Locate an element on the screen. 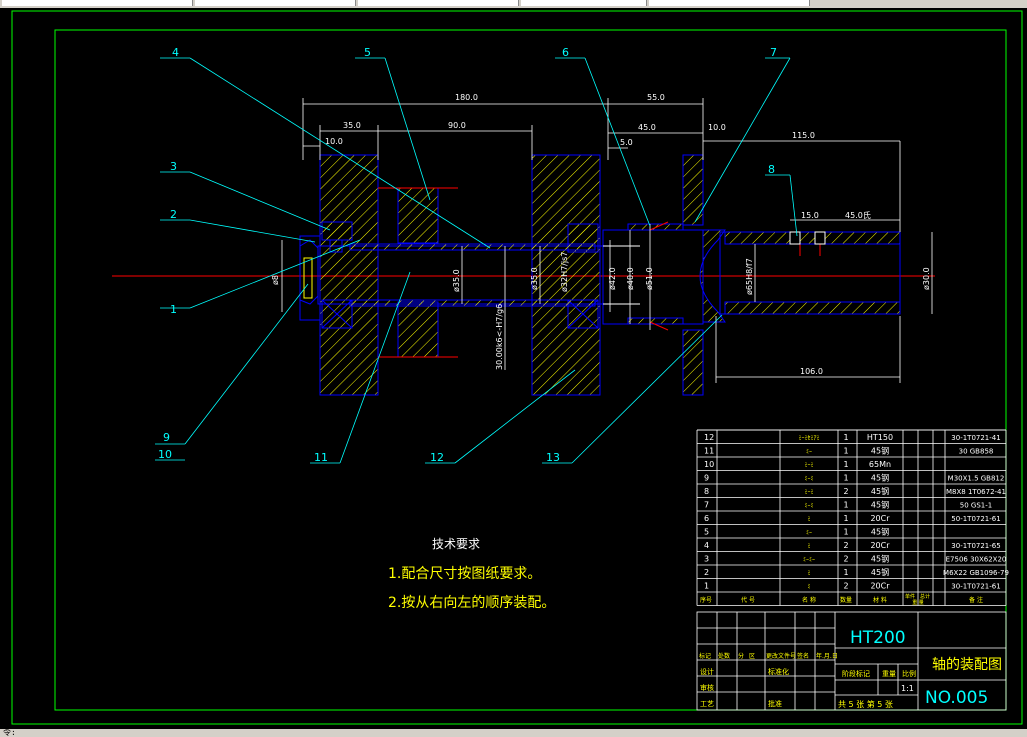 Image resolution: width=1027 pixels, height=737 pixels. bom-row-no: 11 is located at coordinates (709, 451).